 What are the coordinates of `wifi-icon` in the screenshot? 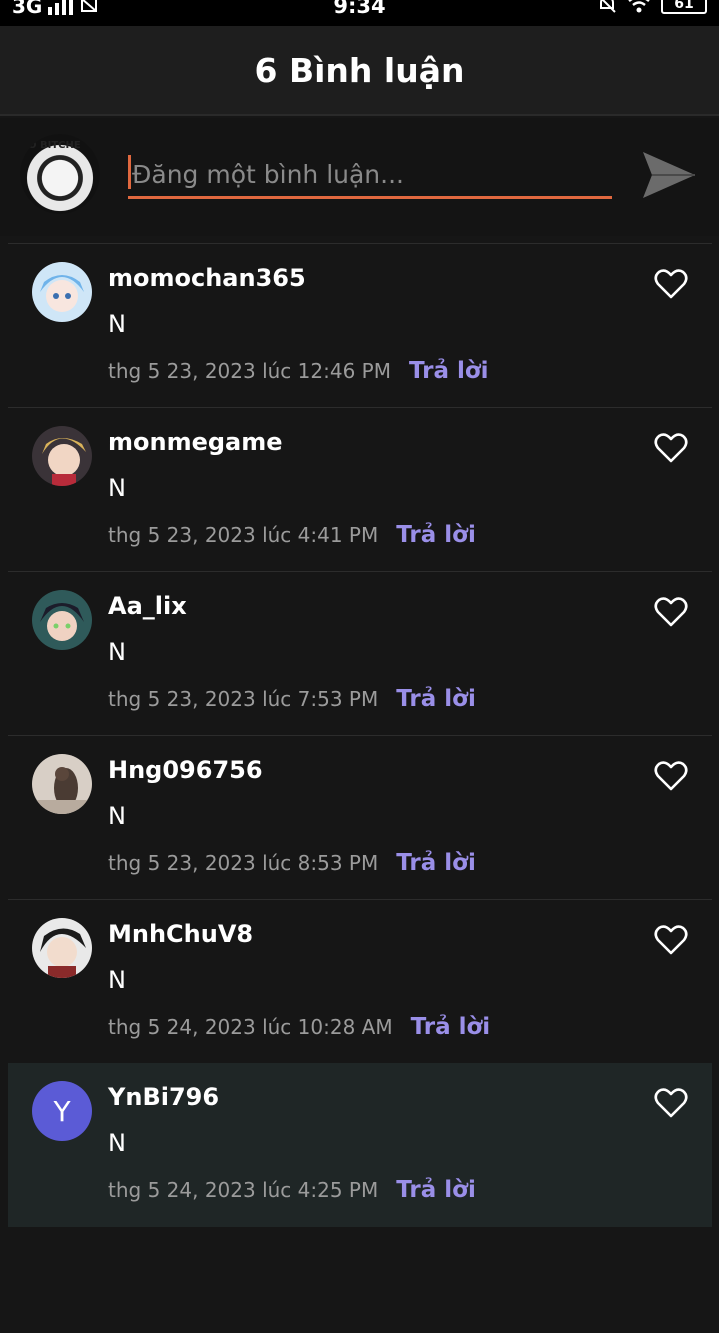 It's located at (639, 6).